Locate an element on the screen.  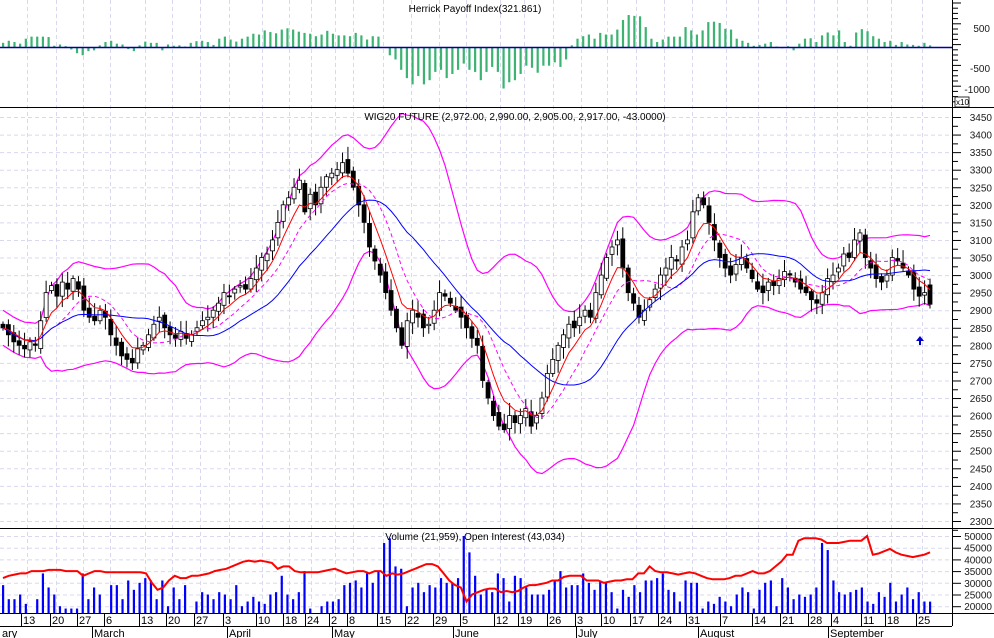
price-axis-label: 3100 is located at coordinates (981, 241).